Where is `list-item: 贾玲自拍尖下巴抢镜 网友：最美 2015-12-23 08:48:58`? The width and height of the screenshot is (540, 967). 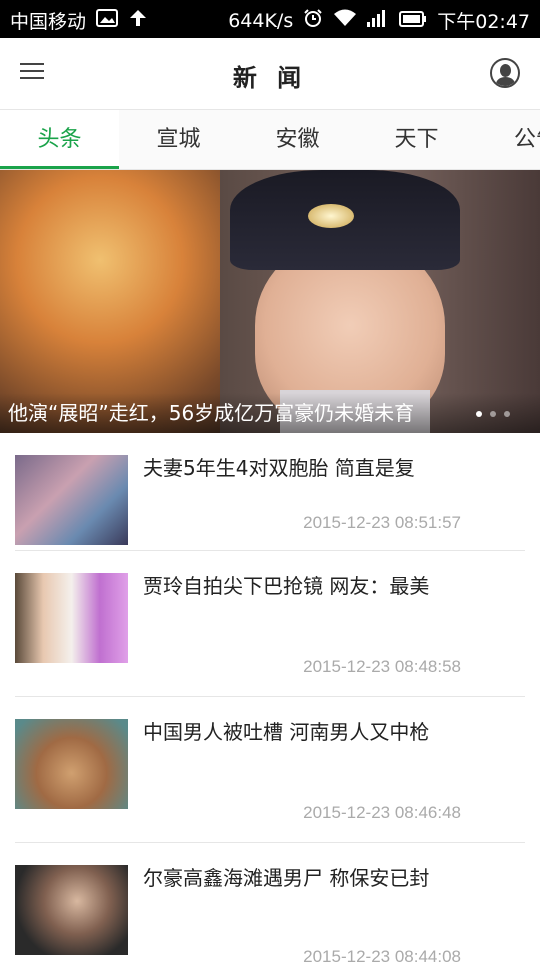
list-item: 贾玲自拍尖下巴抢镜 网友：最美 2015-12-23 08:48:58 is located at coordinates (270, 624).